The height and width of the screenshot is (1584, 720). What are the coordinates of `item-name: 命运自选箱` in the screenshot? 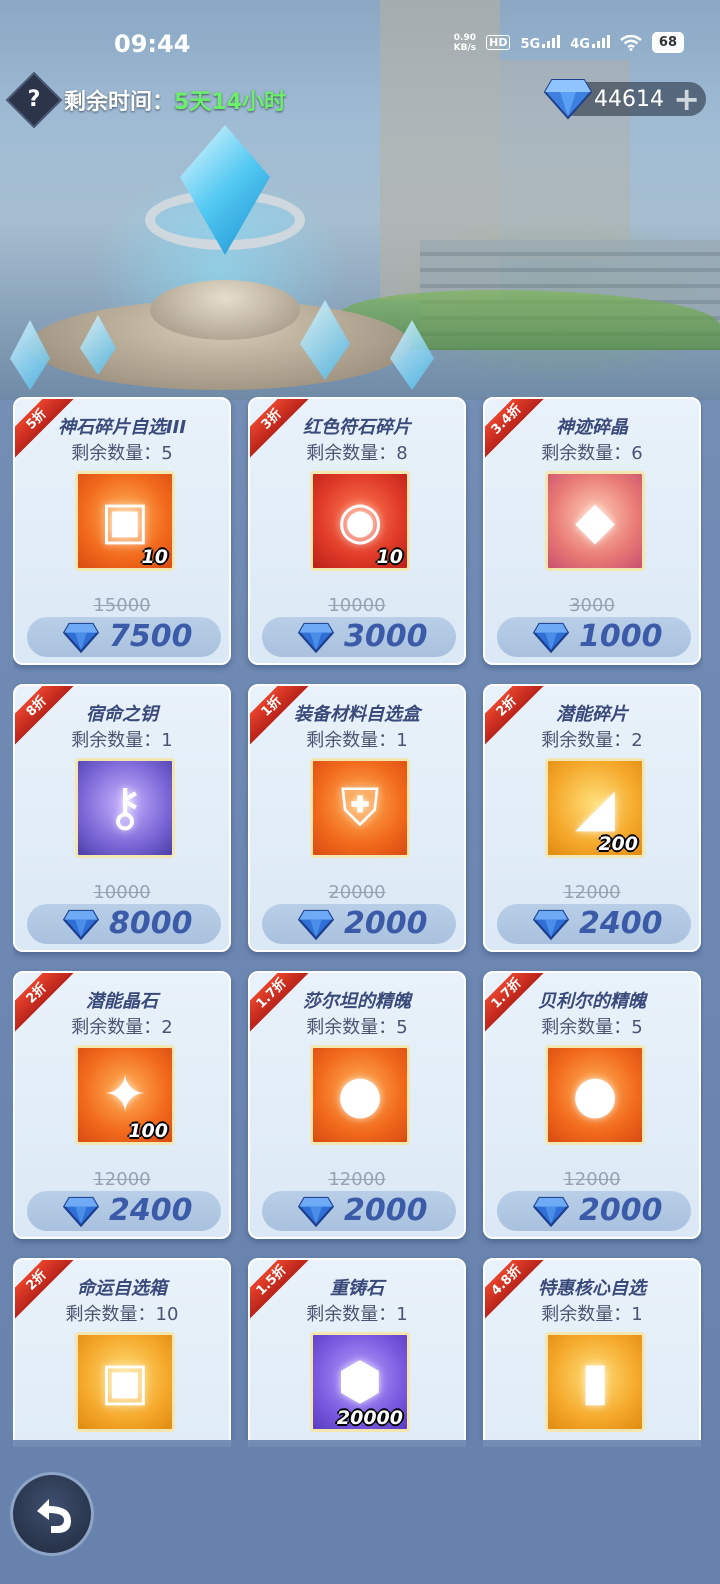 It's located at (122, 1288).